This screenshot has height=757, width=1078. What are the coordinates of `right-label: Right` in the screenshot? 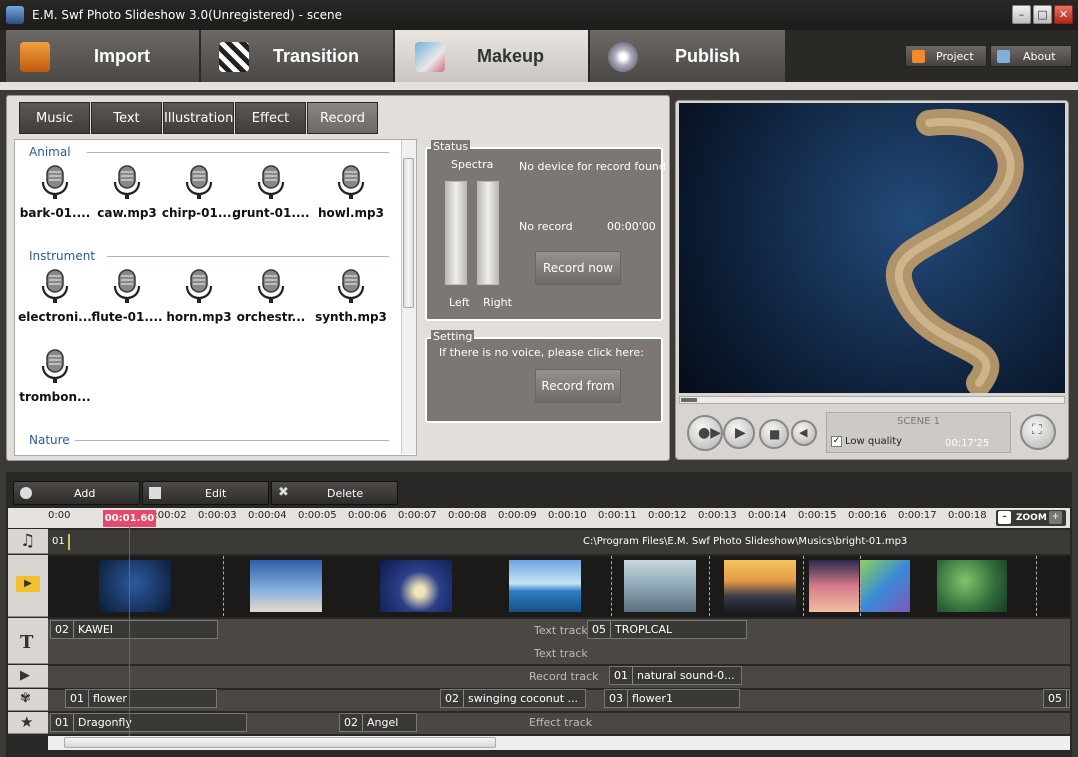 It's located at (497, 302).